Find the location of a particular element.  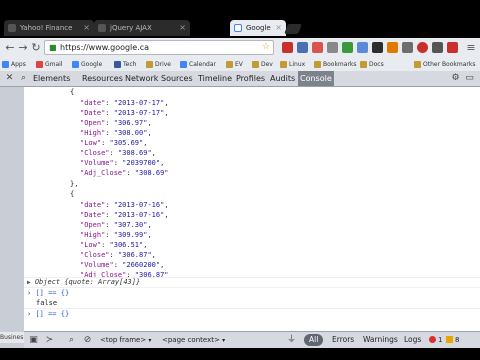

context-select: <page context> ▾ is located at coordinates (193, 340).